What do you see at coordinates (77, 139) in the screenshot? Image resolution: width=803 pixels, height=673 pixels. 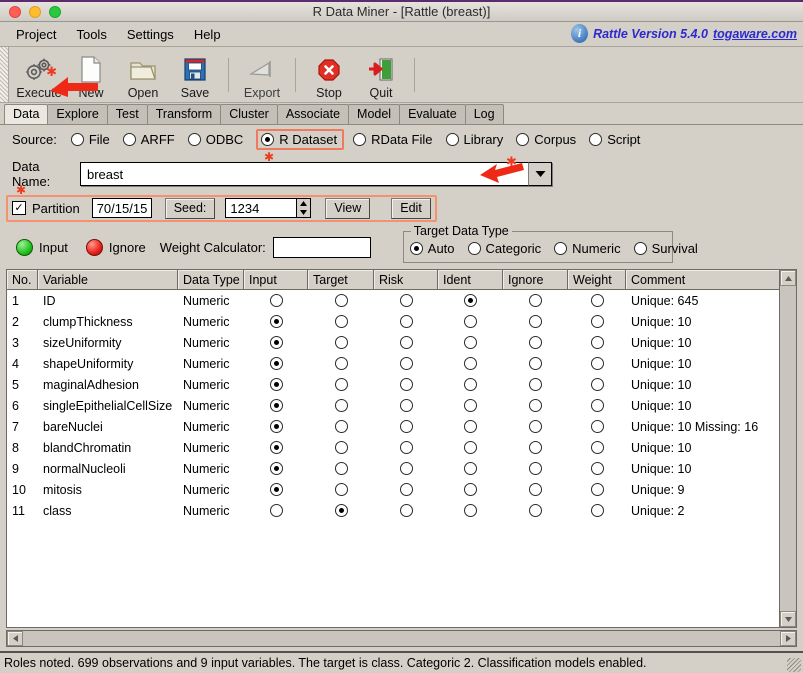 I see `source-radio-file` at bounding box center [77, 139].